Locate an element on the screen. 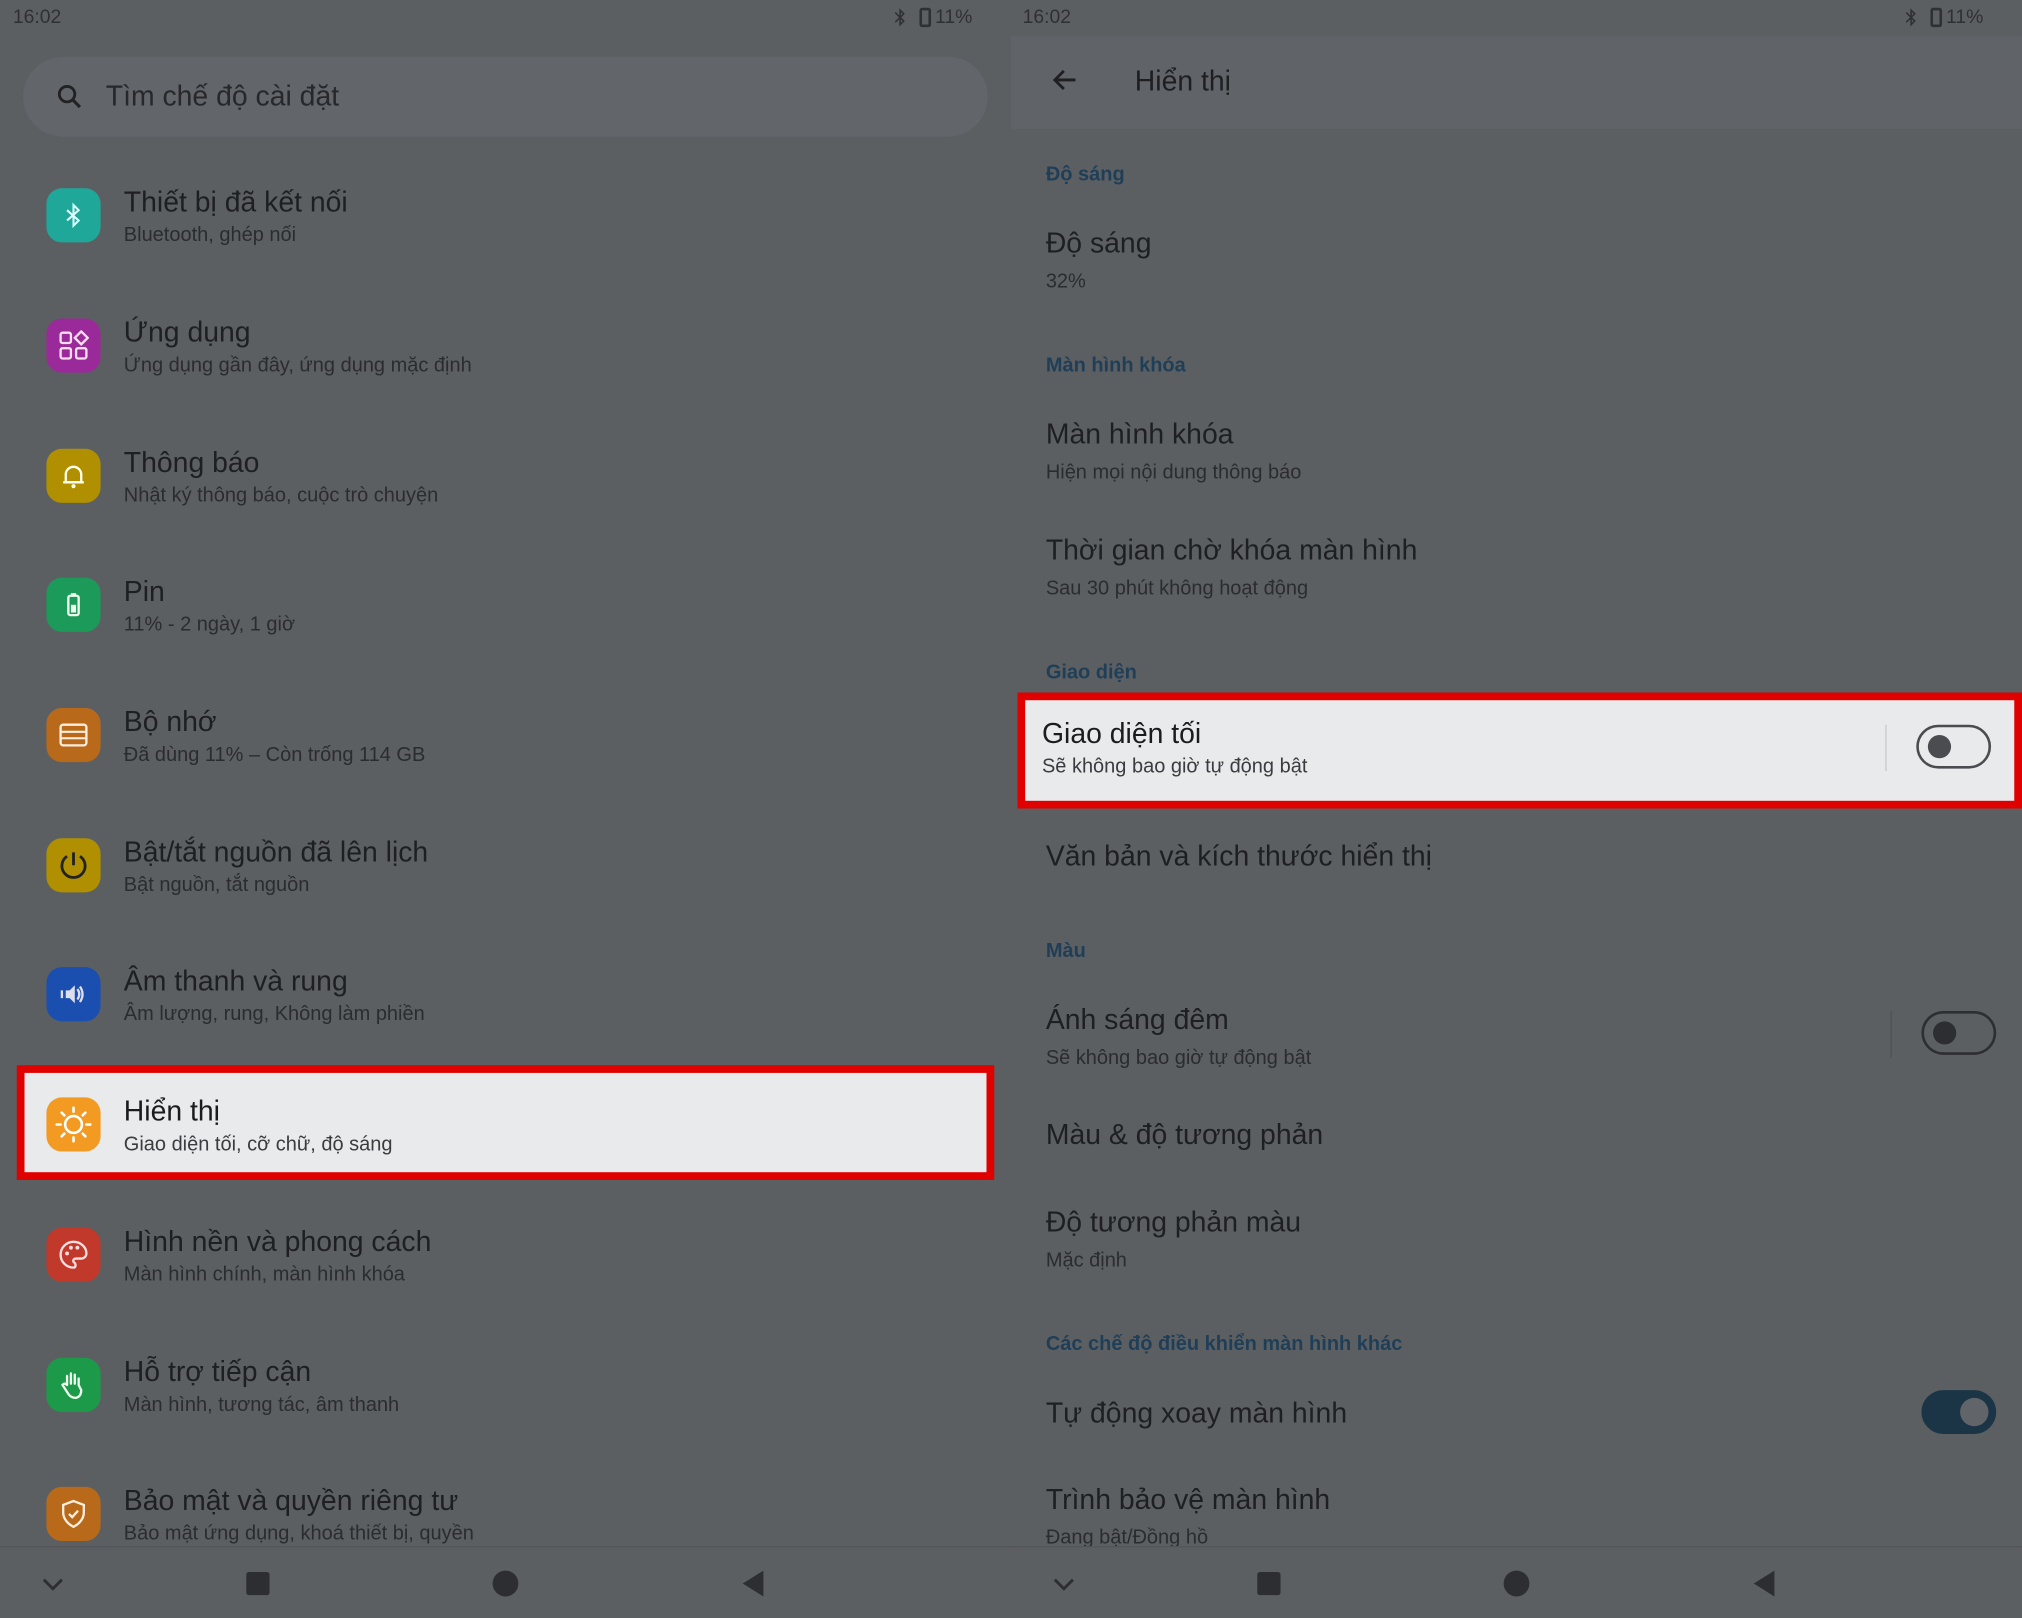 Image resolution: width=2022 pixels, height=1618 pixels. item-subtitle: Âm lượng, rung, Không làm phiền is located at coordinates (274, 1014).